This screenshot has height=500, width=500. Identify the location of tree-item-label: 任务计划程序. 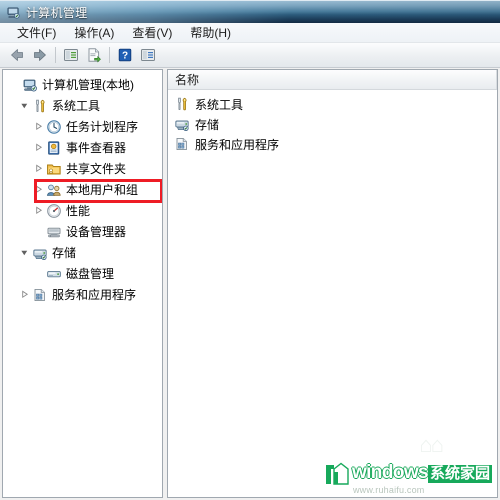
(102, 126).